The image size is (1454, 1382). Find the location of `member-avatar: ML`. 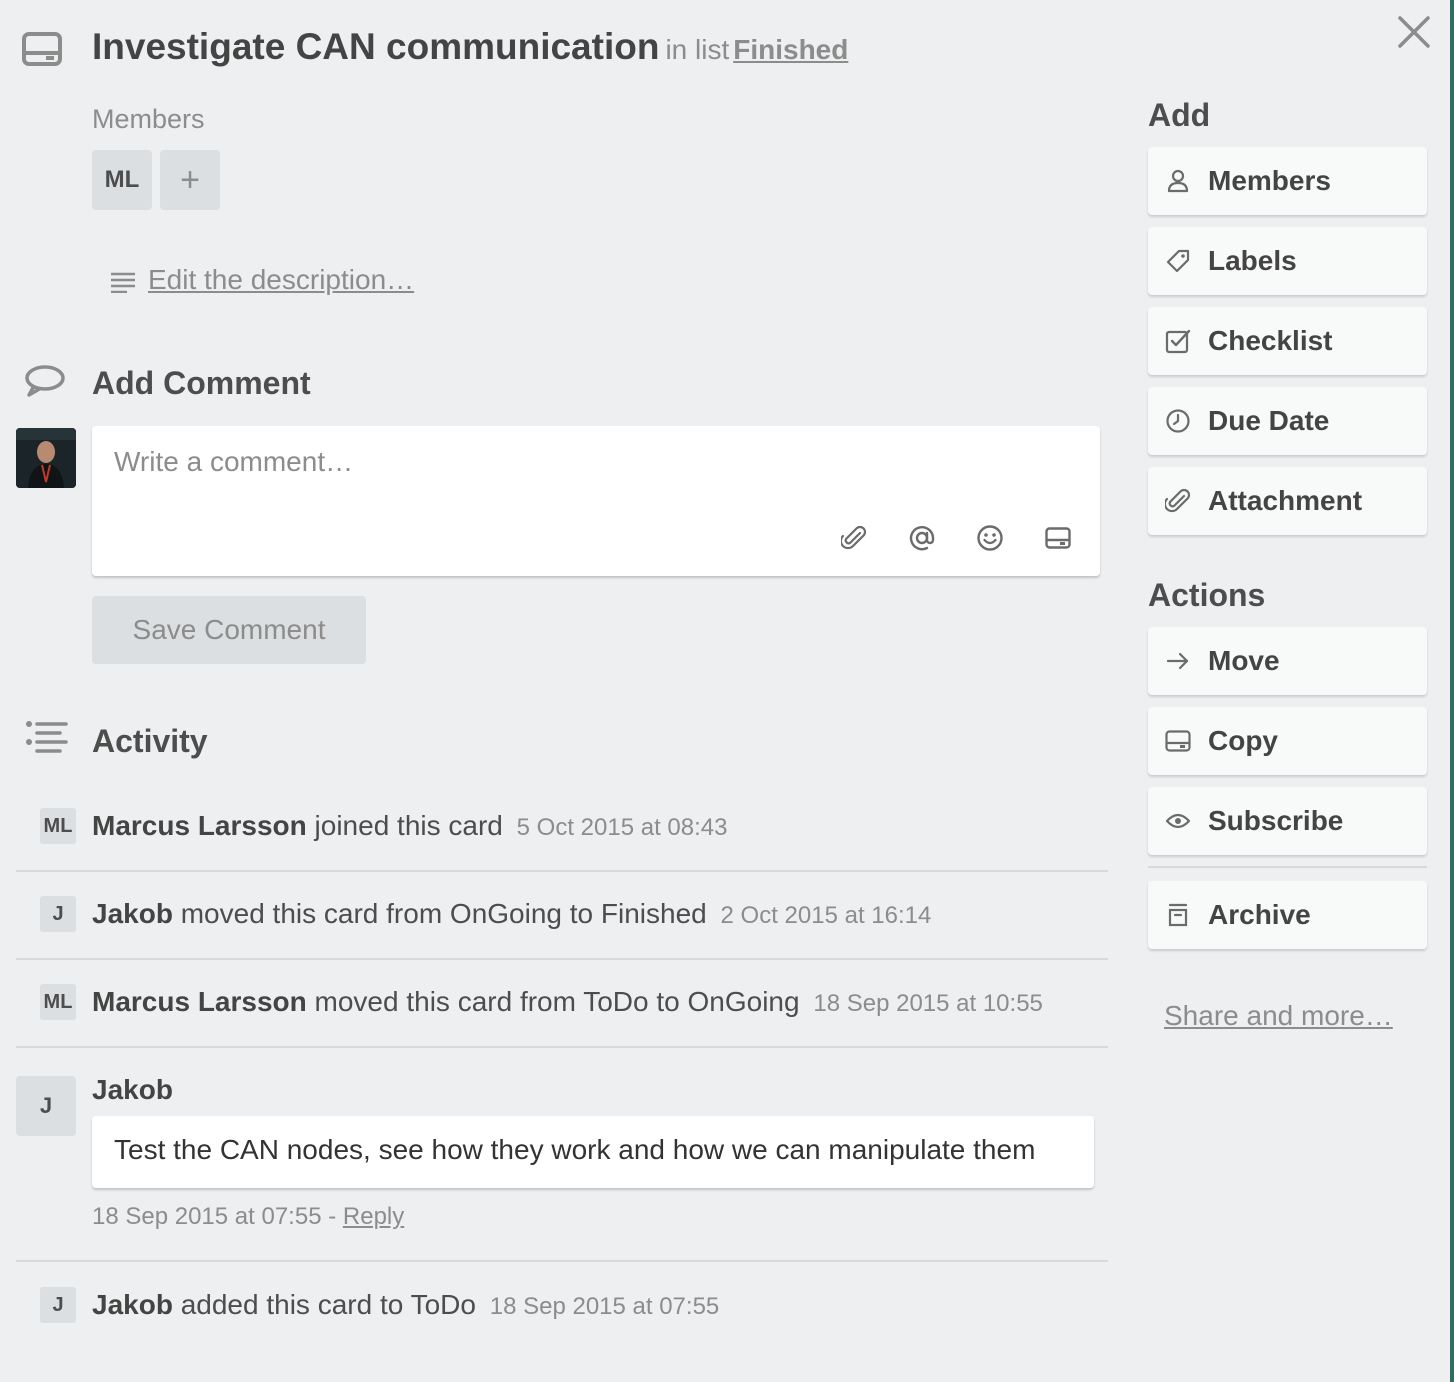

member-avatar: ML is located at coordinates (122, 180).